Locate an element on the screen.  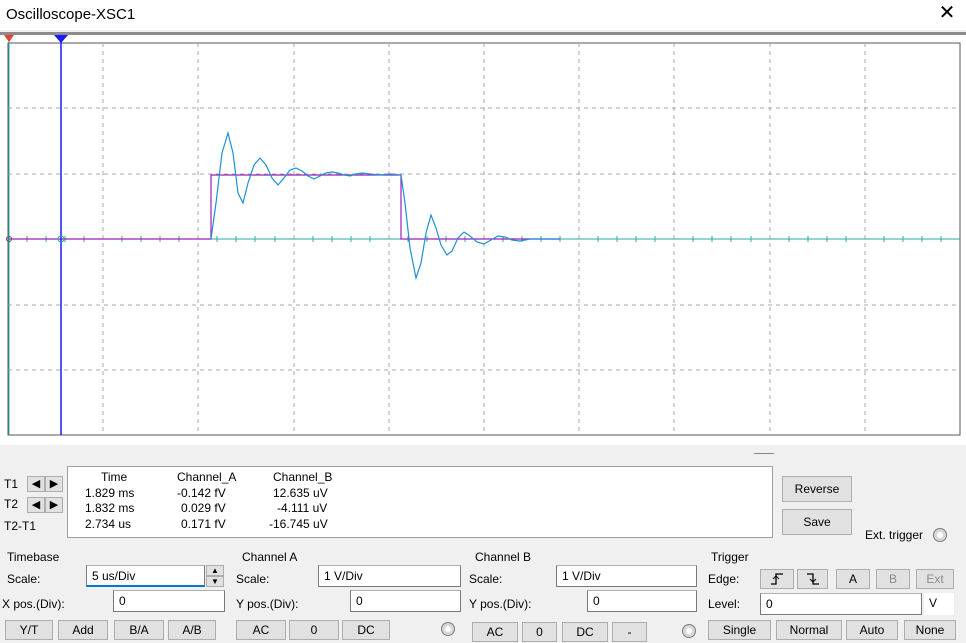
timebase-scale-spinner: ▲ ▼ is located at coordinates (215, 576).